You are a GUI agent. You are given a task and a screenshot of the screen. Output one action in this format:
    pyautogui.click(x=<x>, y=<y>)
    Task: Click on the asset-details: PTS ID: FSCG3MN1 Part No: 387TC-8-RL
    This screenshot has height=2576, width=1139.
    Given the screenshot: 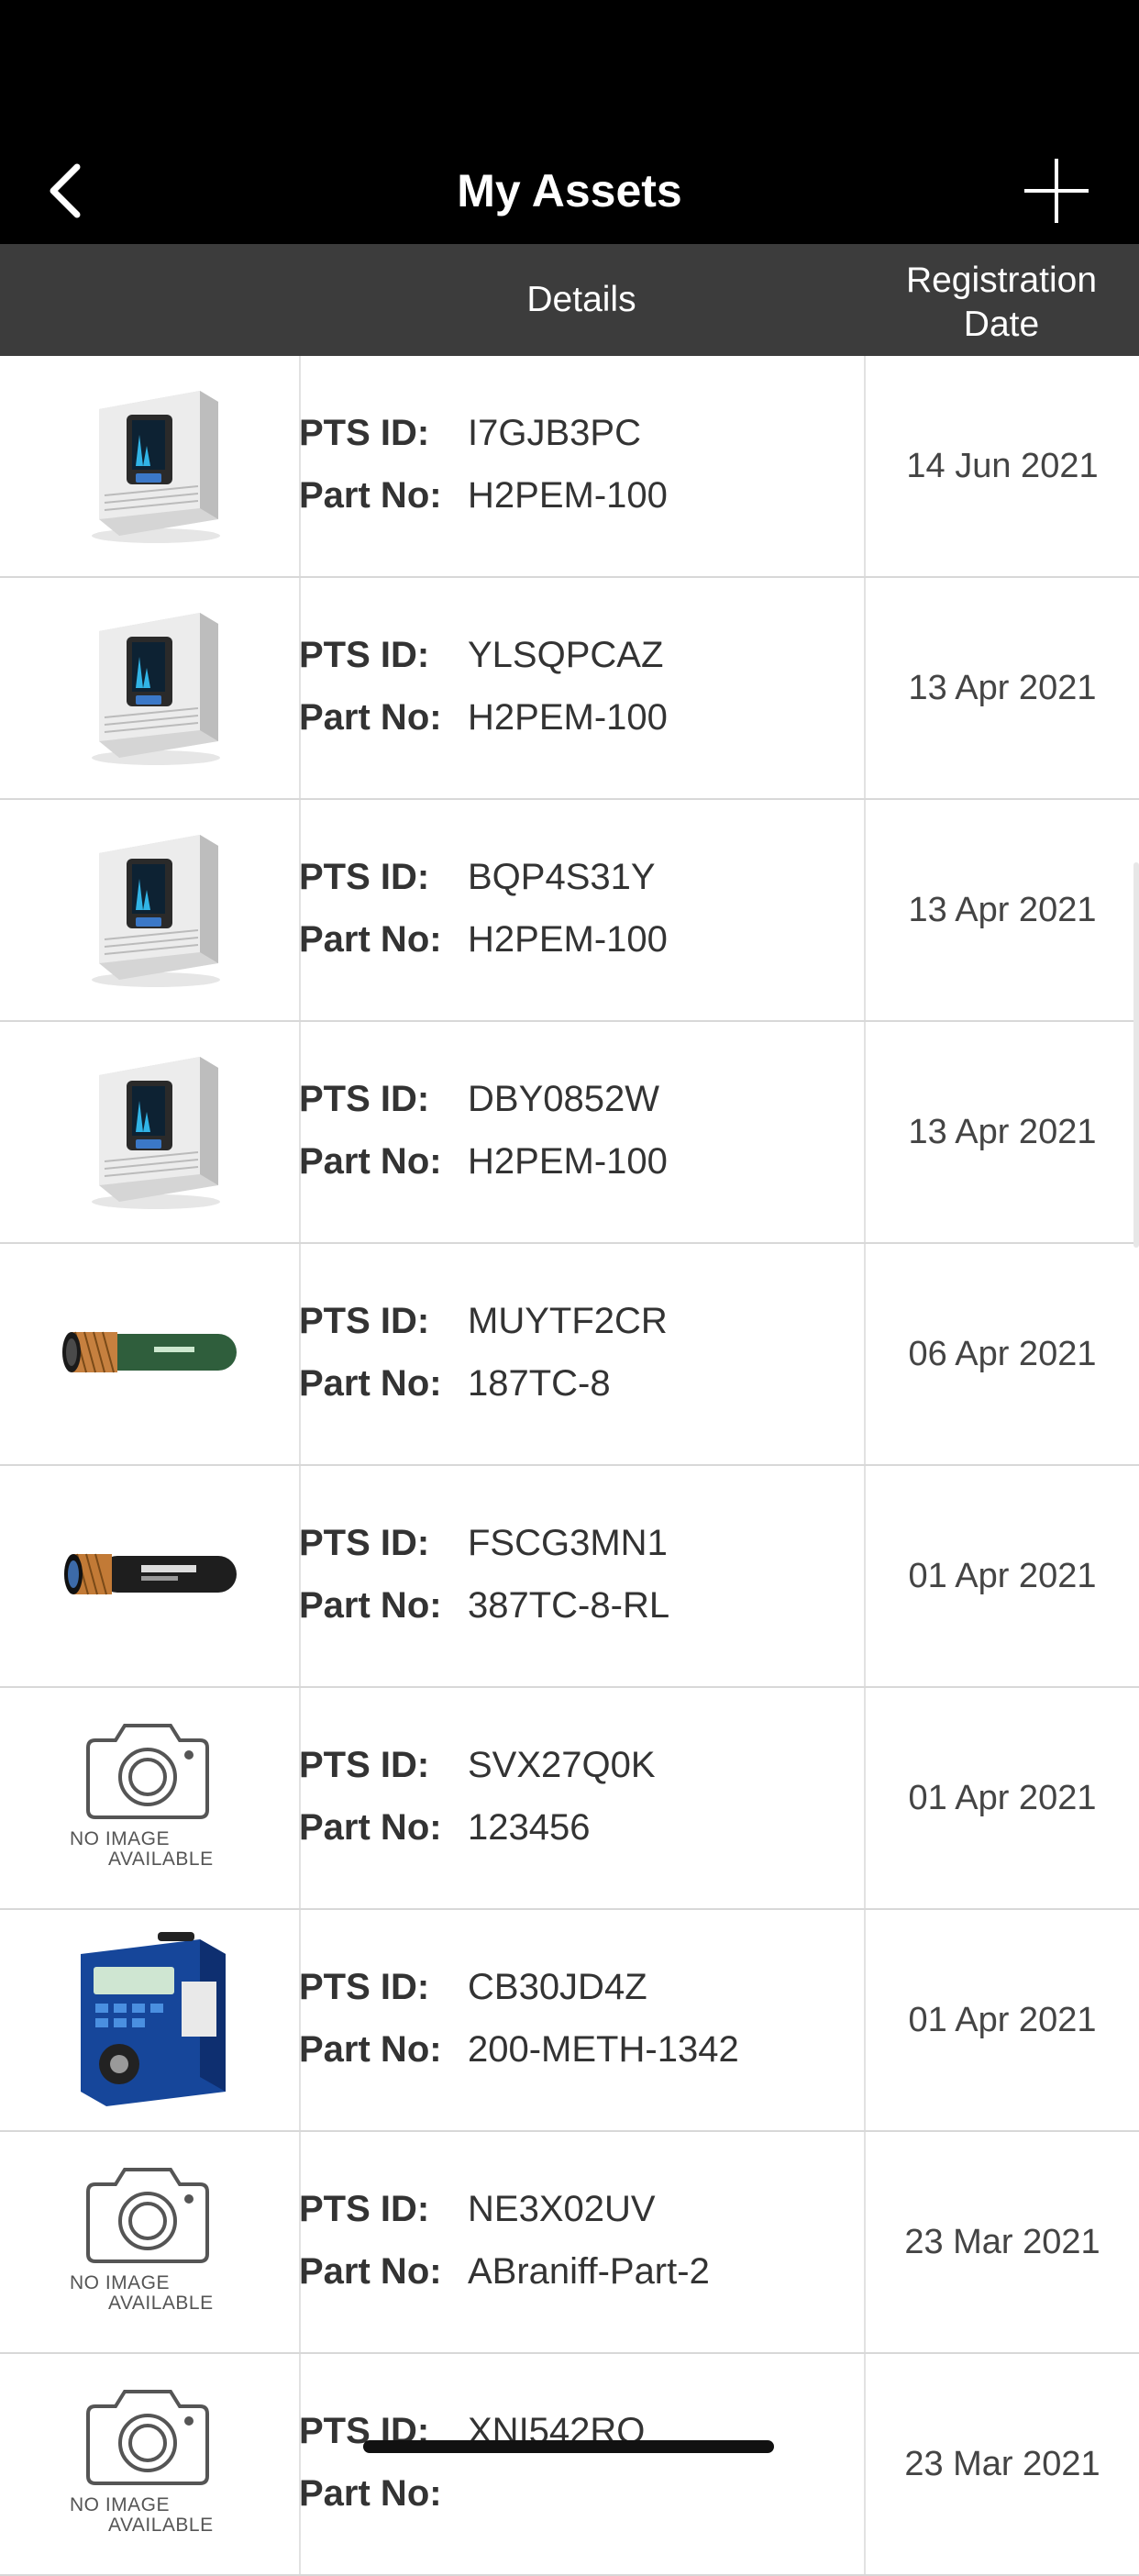 What is the action you would take?
    pyautogui.click(x=581, y=1576)
    